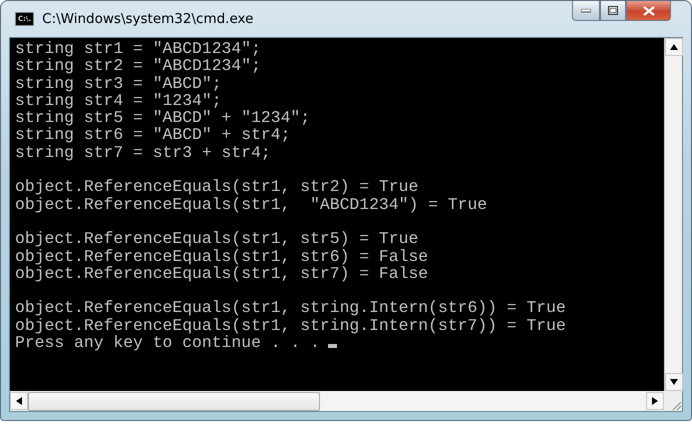 The image size is (692, 427). I want to click on arrow-down-icon, so click(674, 382).